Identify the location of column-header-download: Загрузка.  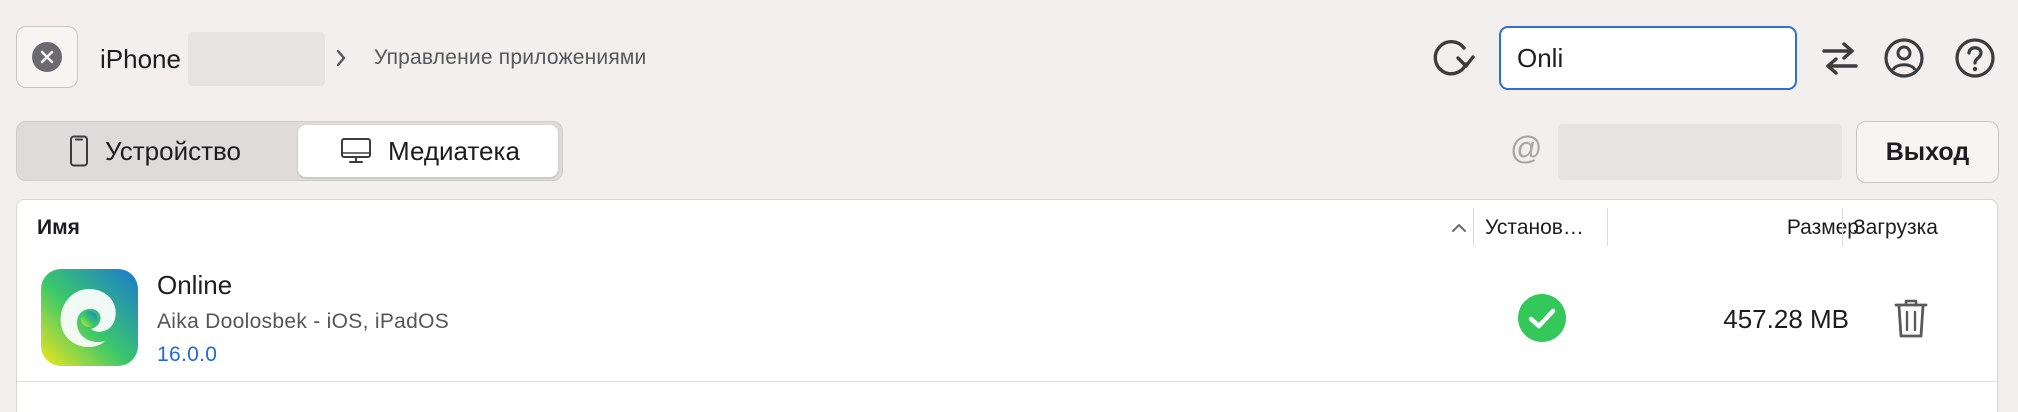
(1895, 228).